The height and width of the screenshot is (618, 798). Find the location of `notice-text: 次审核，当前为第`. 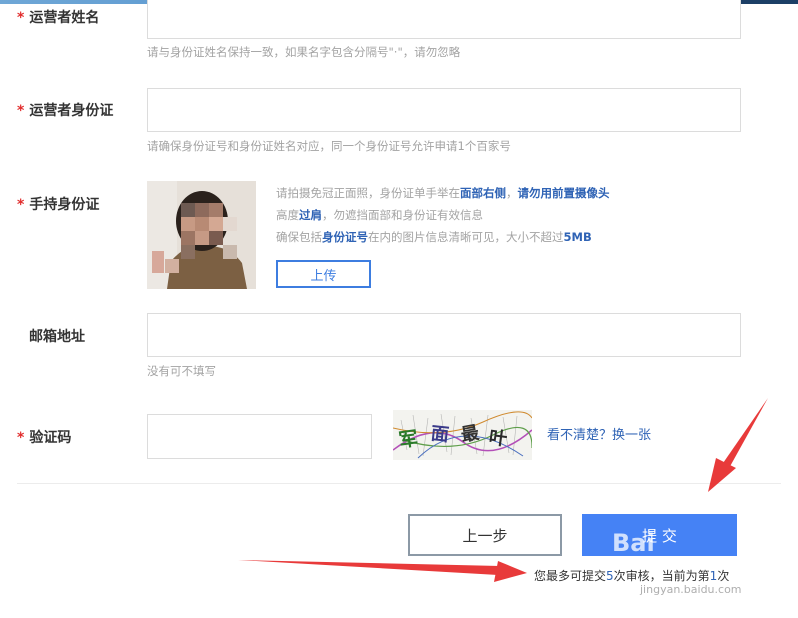

notice-text: 次审核，当前为第 is located at coordinates (661, 576).